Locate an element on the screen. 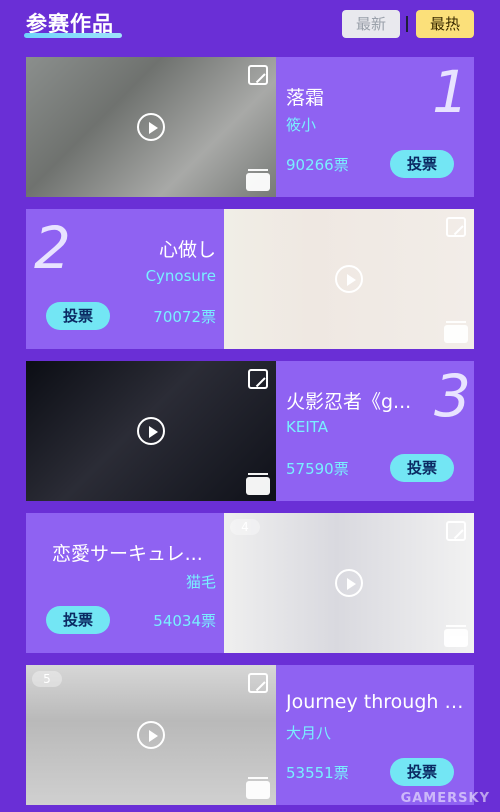  rank-badge: 4 is located at coordinates (245, 527).